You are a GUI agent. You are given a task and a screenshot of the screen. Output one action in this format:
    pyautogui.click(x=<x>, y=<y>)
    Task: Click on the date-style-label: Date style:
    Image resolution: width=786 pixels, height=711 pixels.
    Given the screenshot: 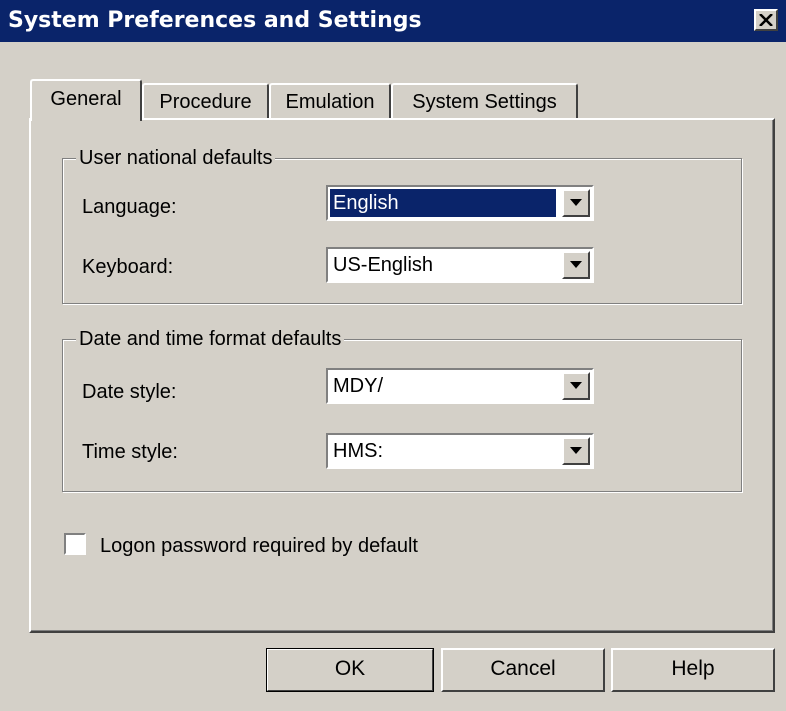 What is the action you would take?
    pyautogui.click(x=129, y=392)
    